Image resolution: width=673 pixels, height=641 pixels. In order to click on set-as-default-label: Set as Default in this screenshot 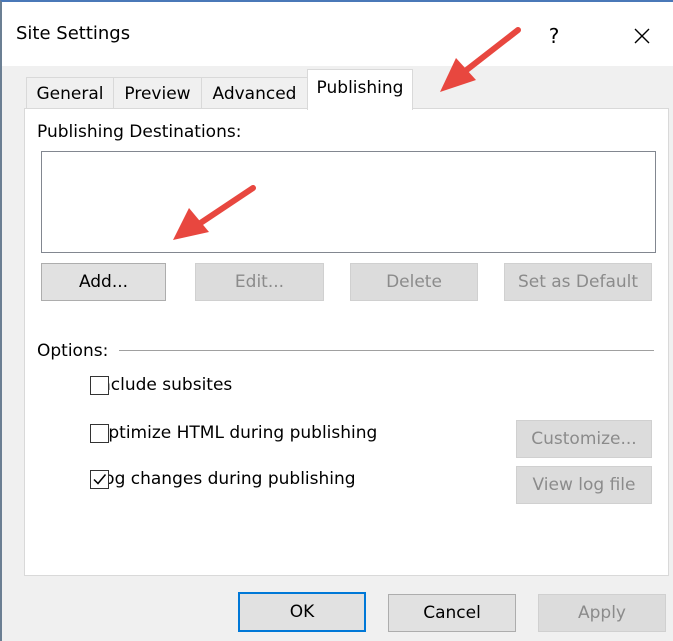, I will do `click(578, 282)`.